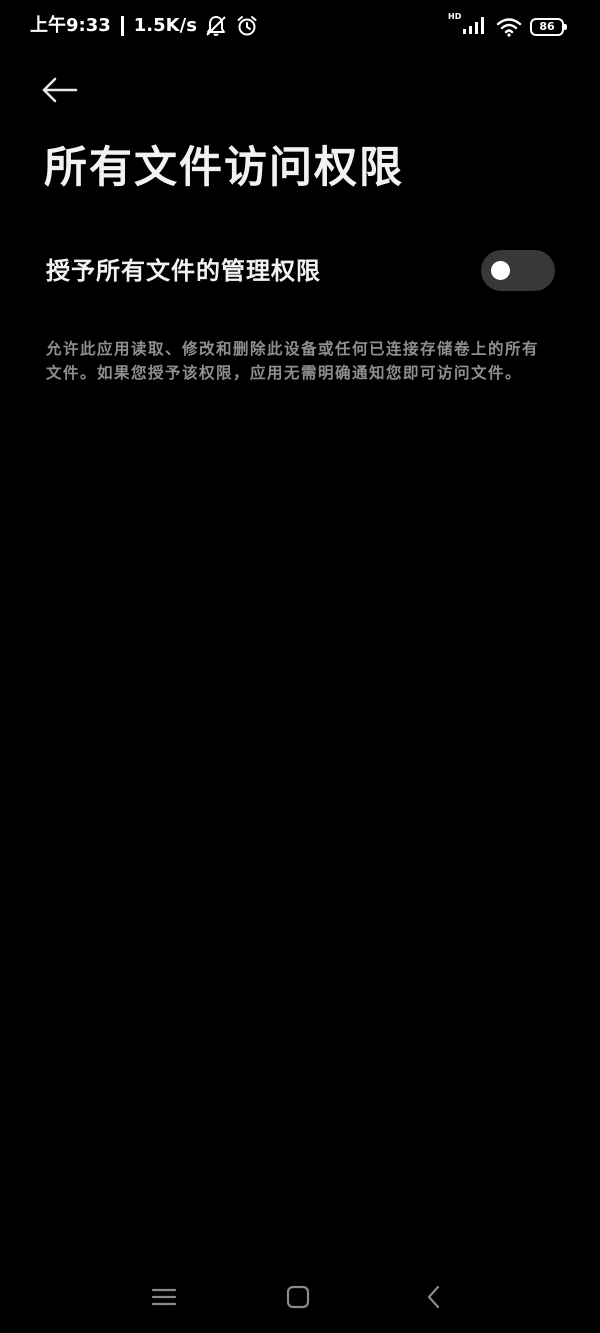 The image size is (600, 1333). Describe the element at coordinates (468, 25) in the screenshot. I see `signal-icon: HD` at that location.